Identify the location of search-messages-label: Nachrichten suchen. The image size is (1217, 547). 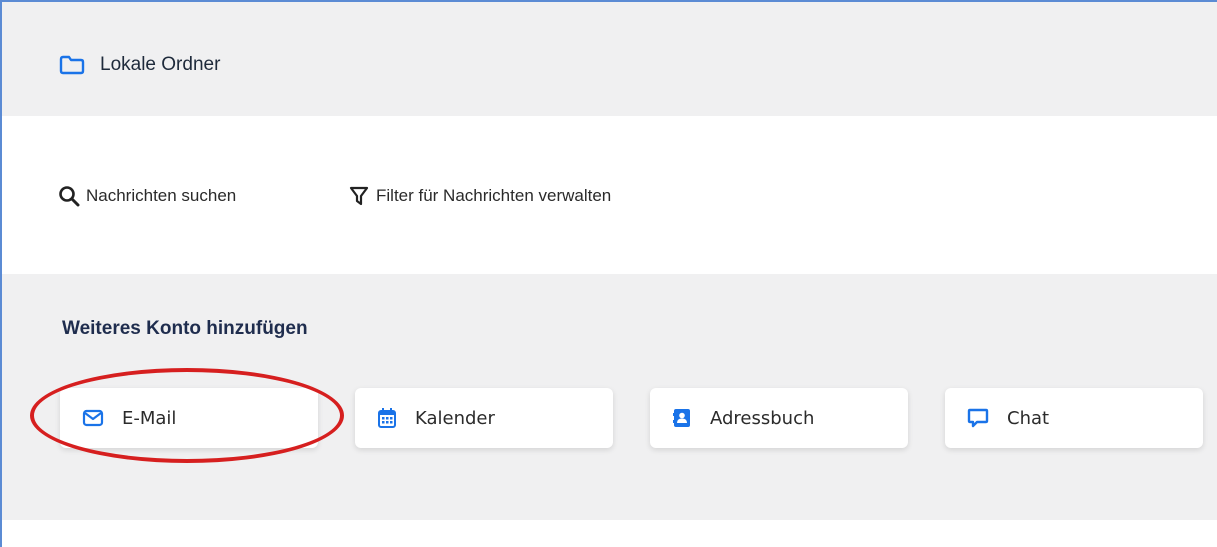
(161, 195).